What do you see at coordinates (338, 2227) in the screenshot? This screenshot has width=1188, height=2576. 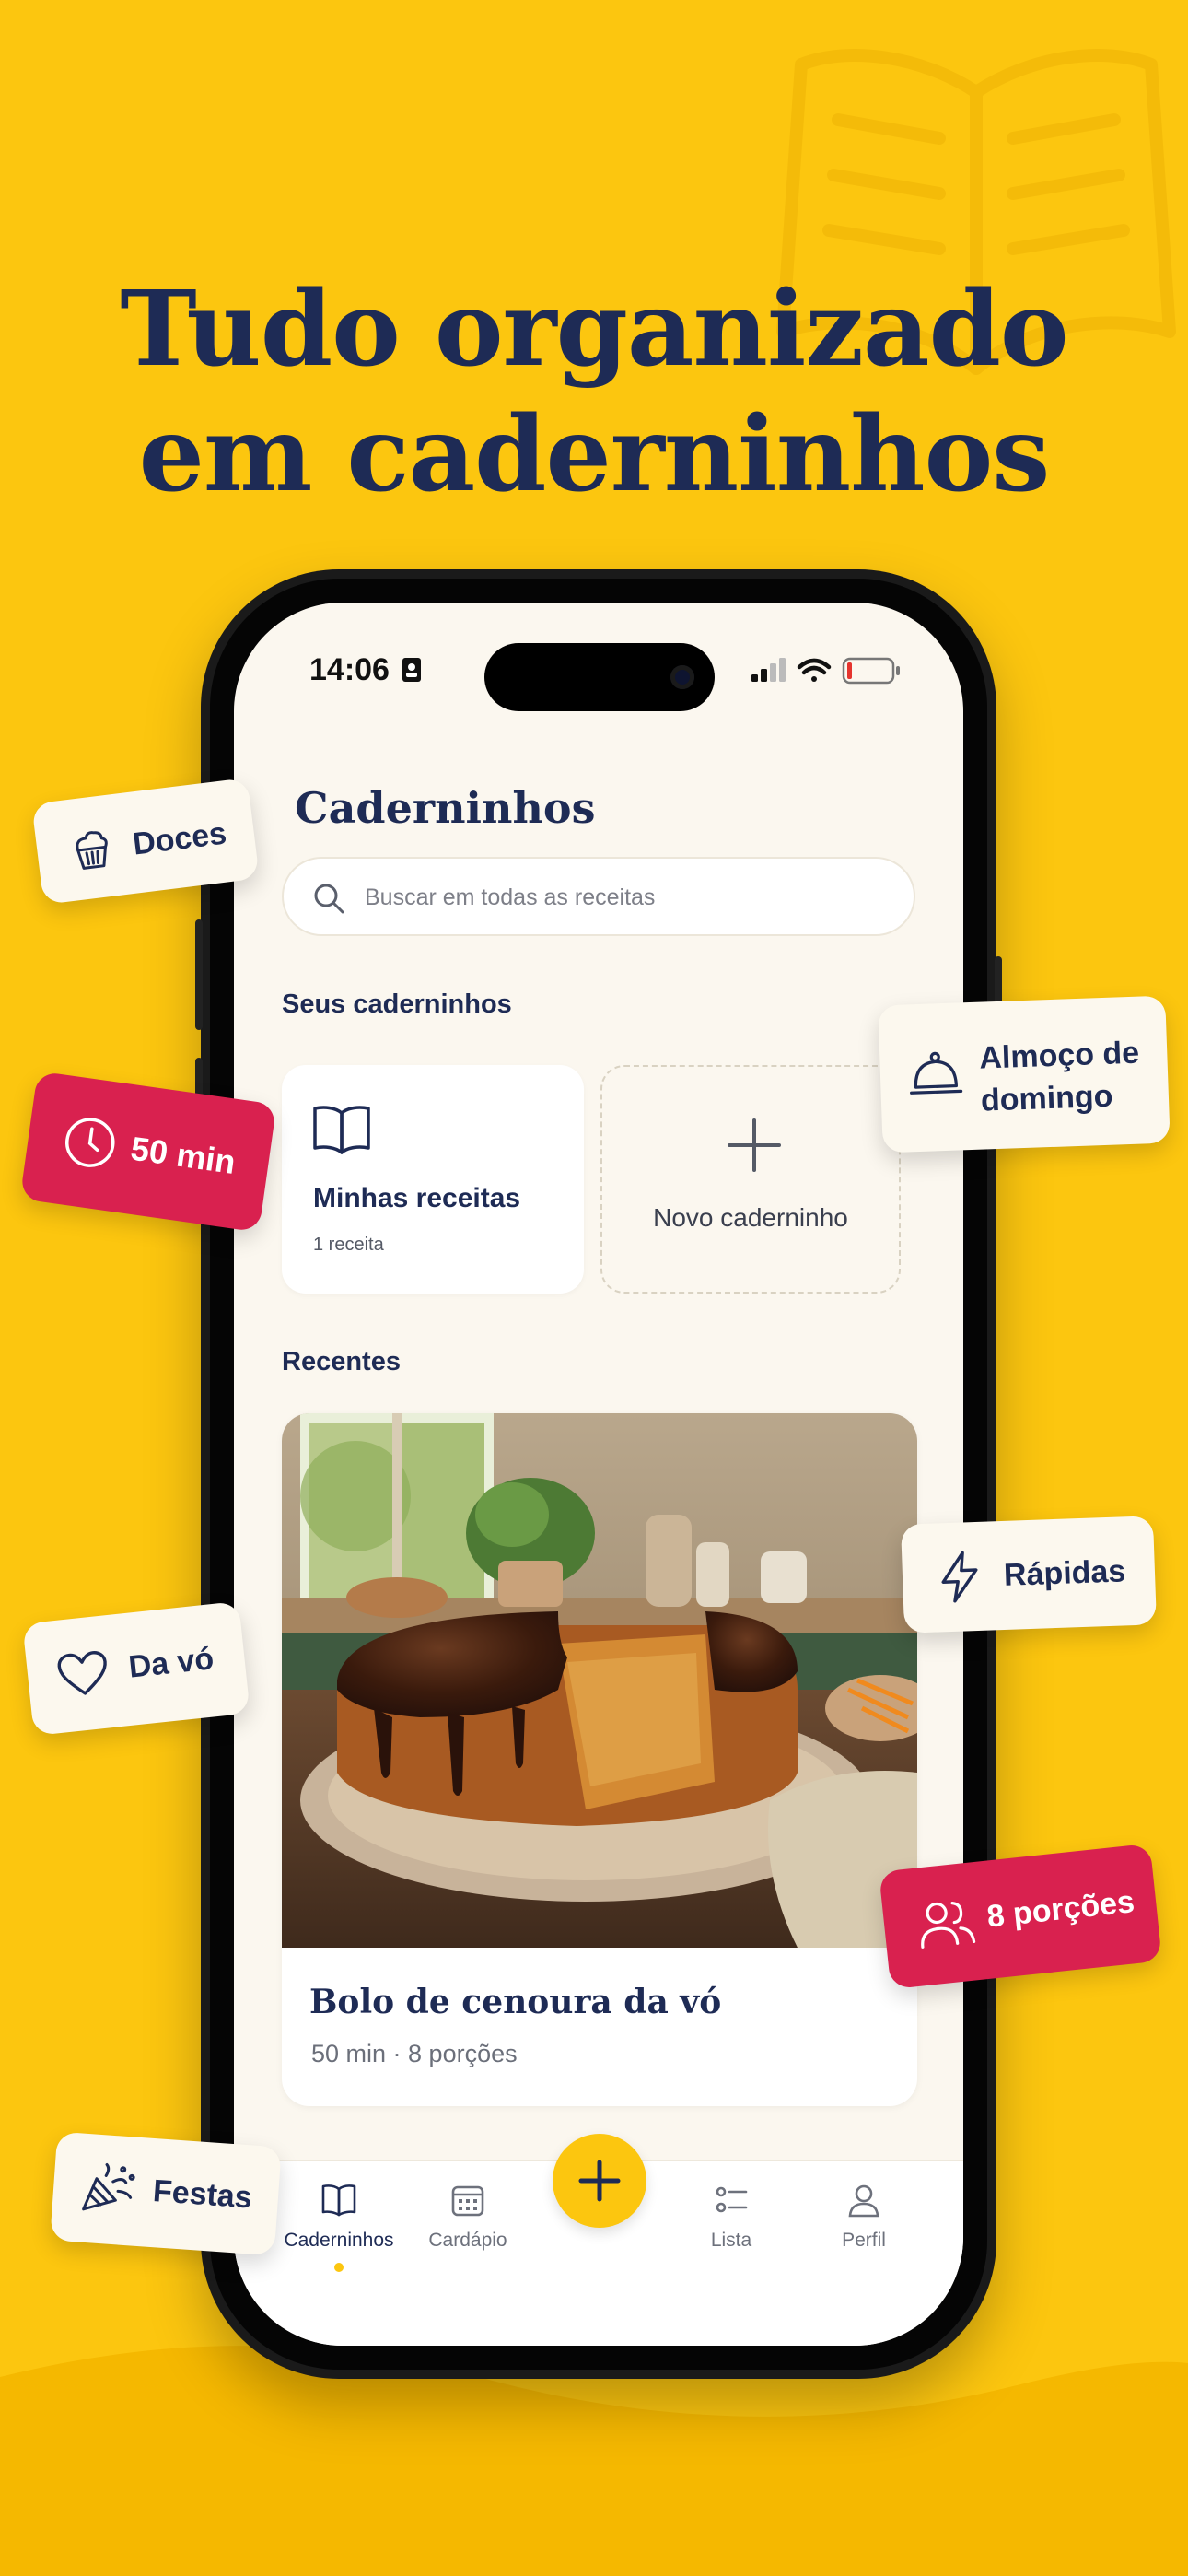 I see `tab-caderninhos: Caderninhos` at bounding box center [338, 2227].